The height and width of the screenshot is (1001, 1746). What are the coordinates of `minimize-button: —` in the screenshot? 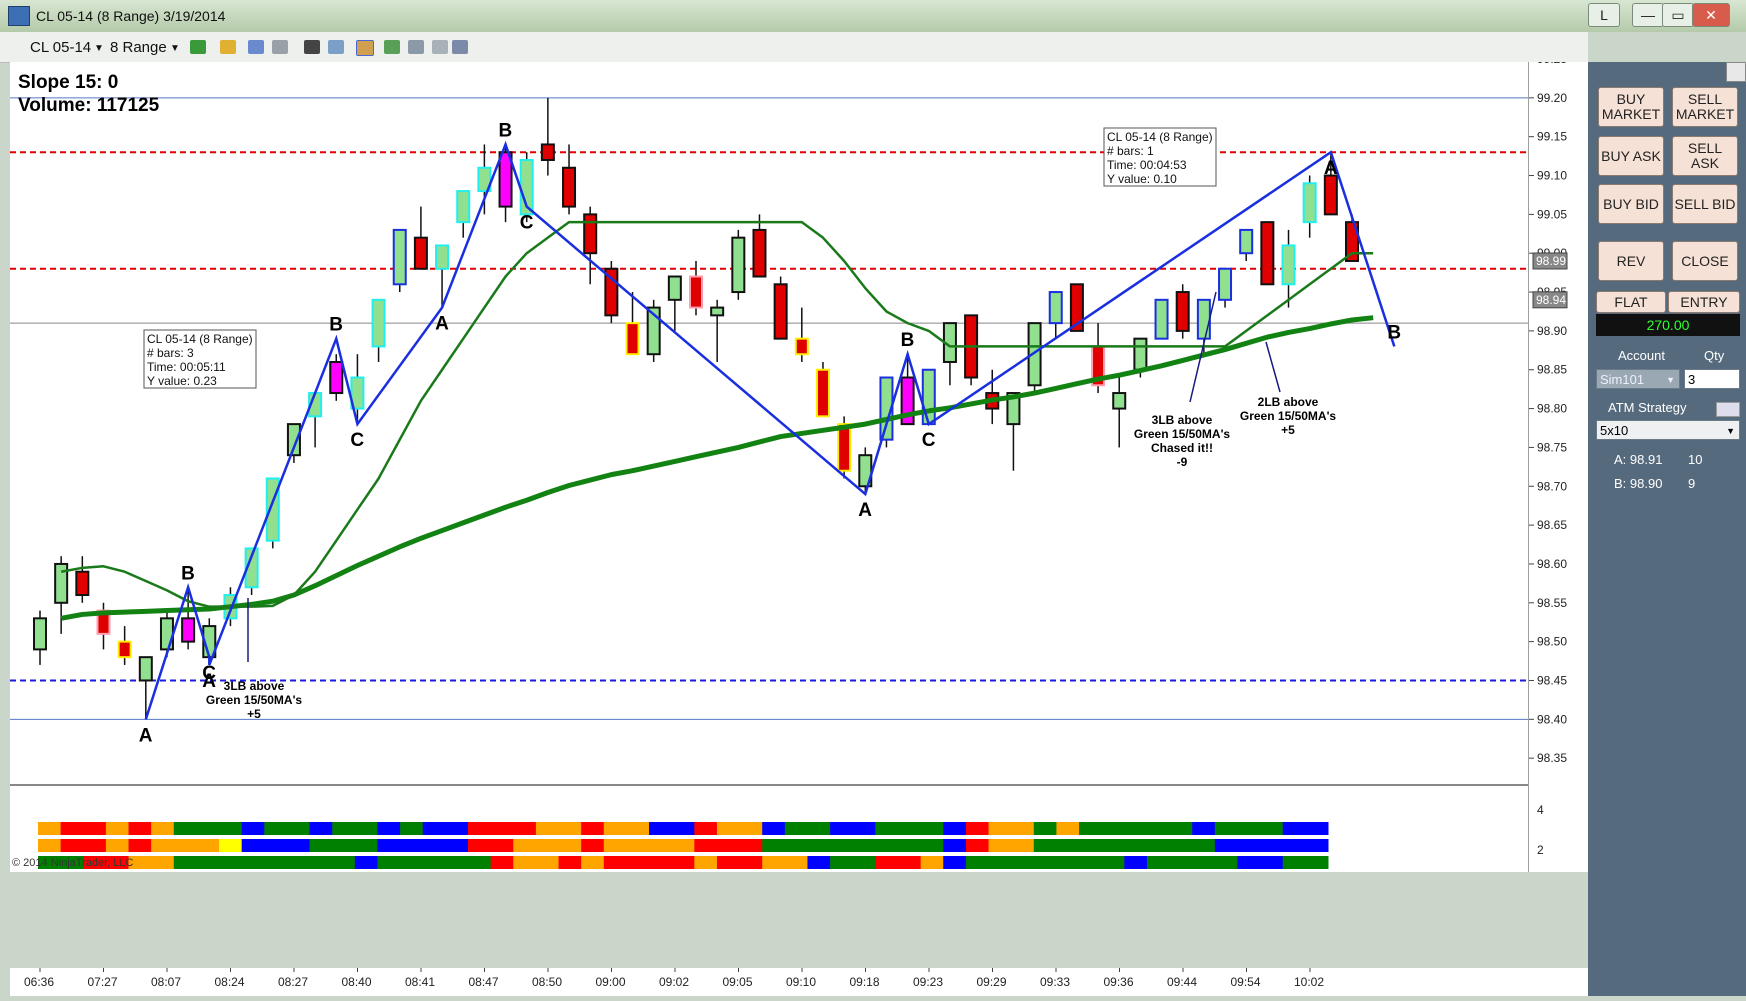 It's located at (1648, 15).